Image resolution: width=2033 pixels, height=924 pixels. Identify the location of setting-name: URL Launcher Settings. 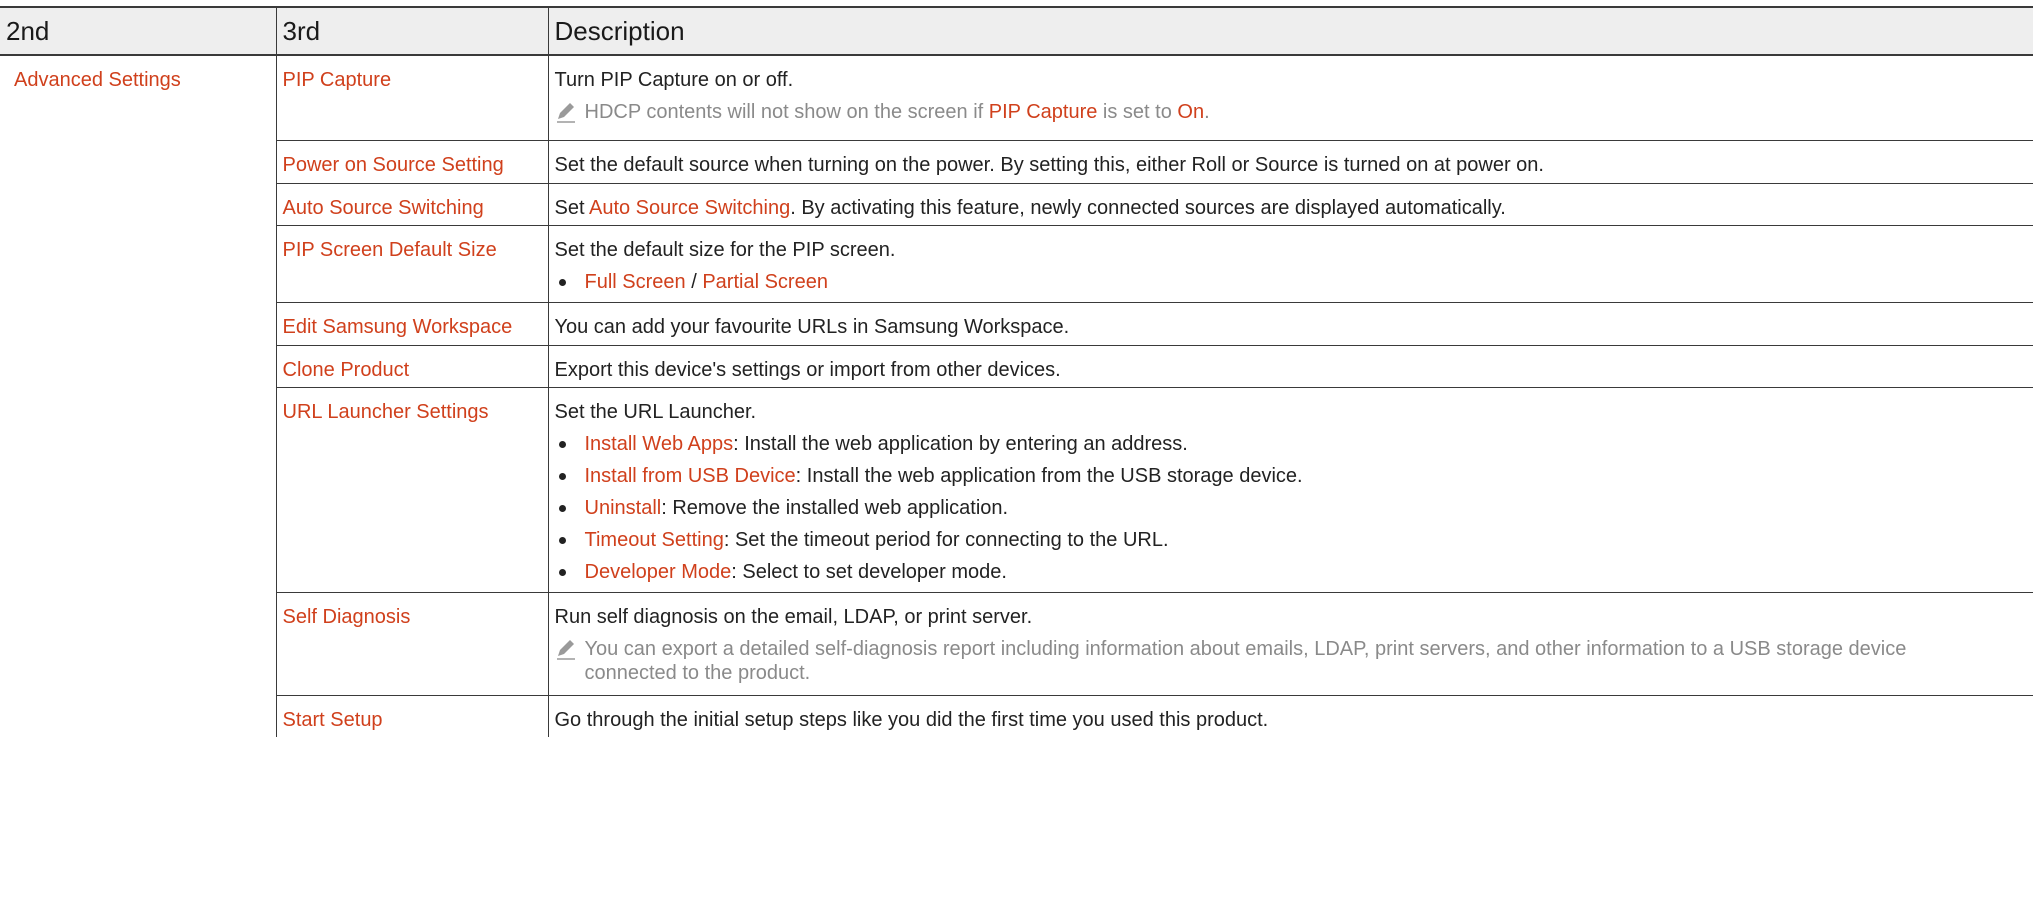
(412, 490).